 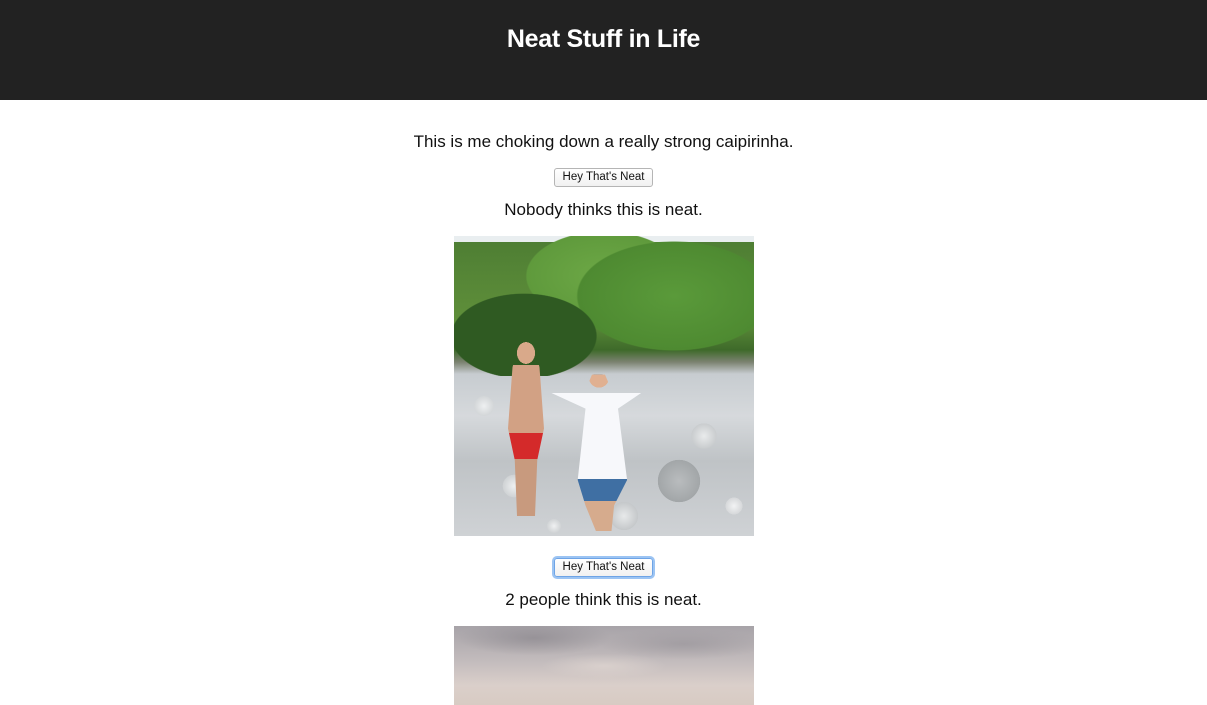 What do you see at coordinates (603, 209) in the screenshot?
I see `neat-count: Nobody thinks this is neat.` at bounding box center [603, 209].